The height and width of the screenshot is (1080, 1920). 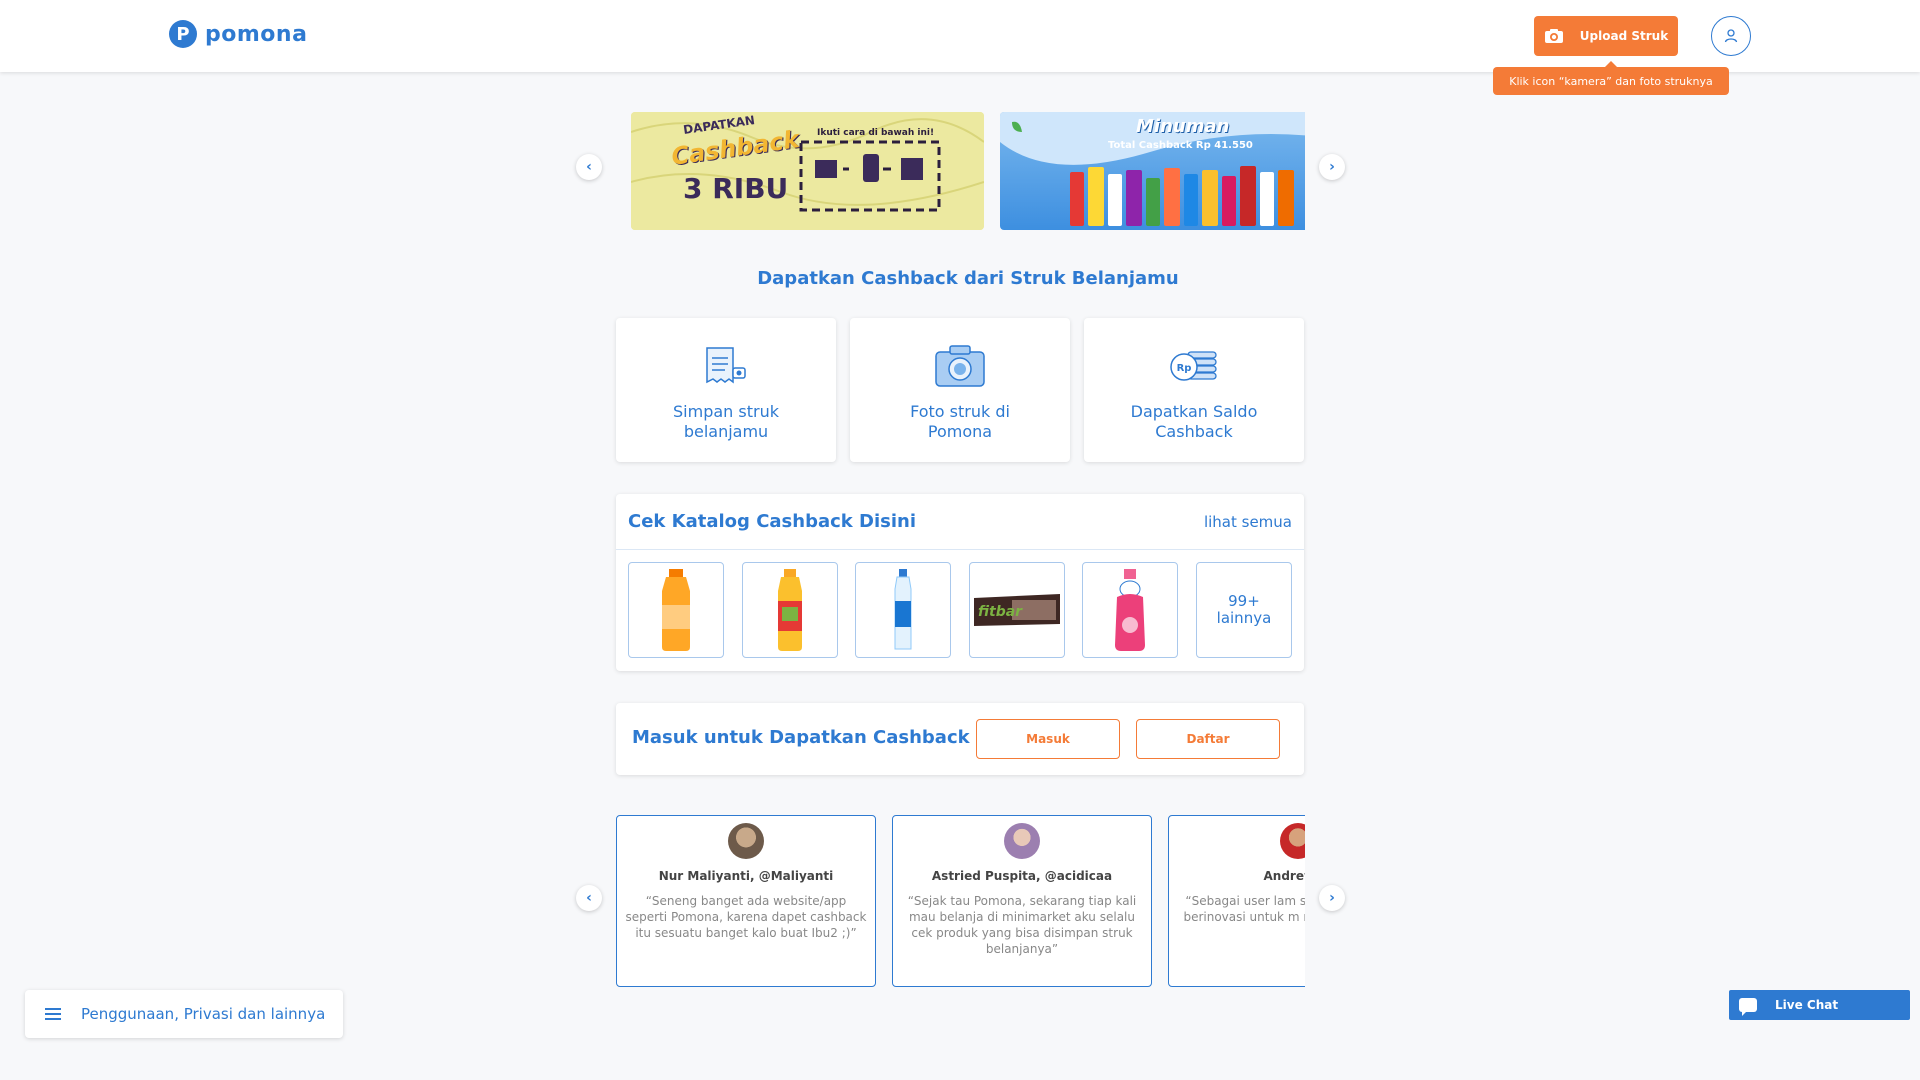 What do you see at coordinates (736, 188) in the screenshot?
I see `banner1-line3: 3 RIBU` at bounding box center [736, 188].